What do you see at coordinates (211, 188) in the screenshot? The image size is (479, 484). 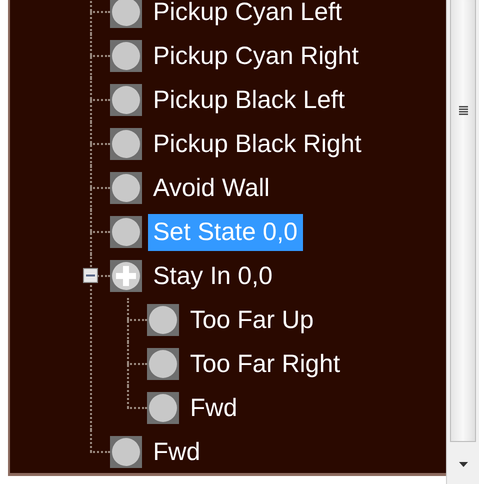 I see `tree-item: Avoid Wall` at bounding box center [211, 188].